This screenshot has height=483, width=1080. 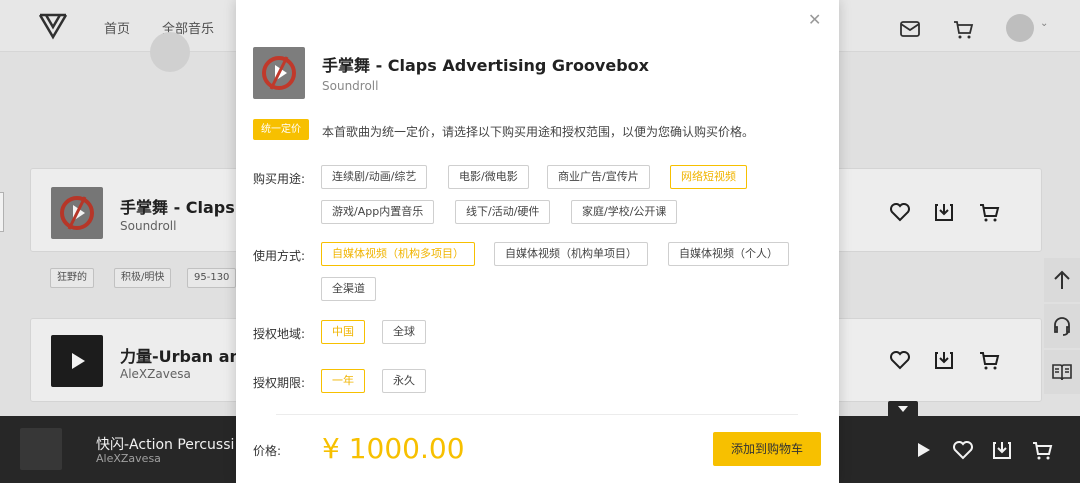 I want to click on modal-track-title: 手掌舞 - Claps Advertising Groovebox, so click(x=485, y=65).